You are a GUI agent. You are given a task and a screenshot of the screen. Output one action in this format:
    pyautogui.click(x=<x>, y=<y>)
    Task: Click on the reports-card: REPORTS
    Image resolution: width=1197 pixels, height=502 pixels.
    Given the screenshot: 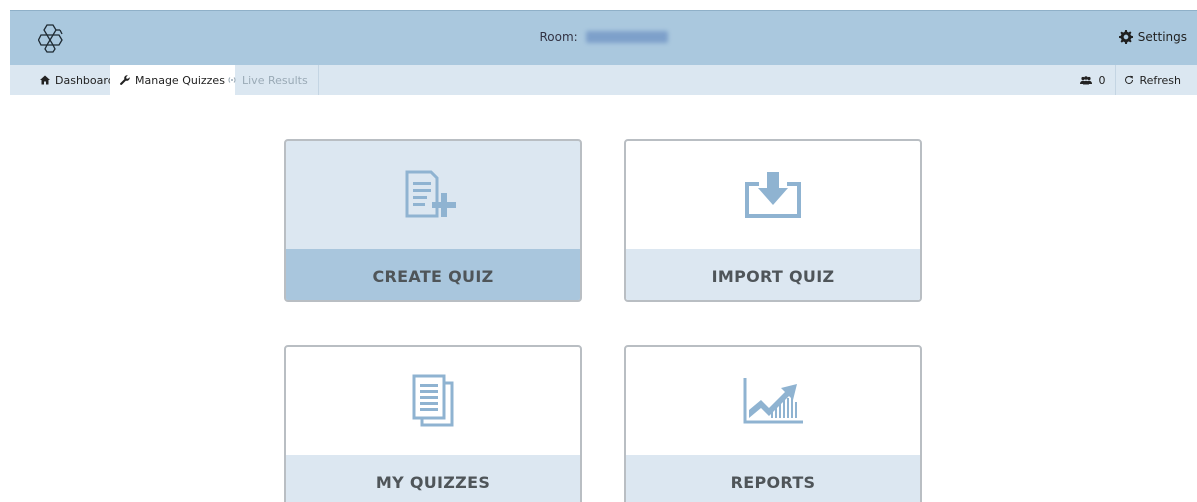 What is the action you would take?
    pyautogui.click(x=773, y=423)
    